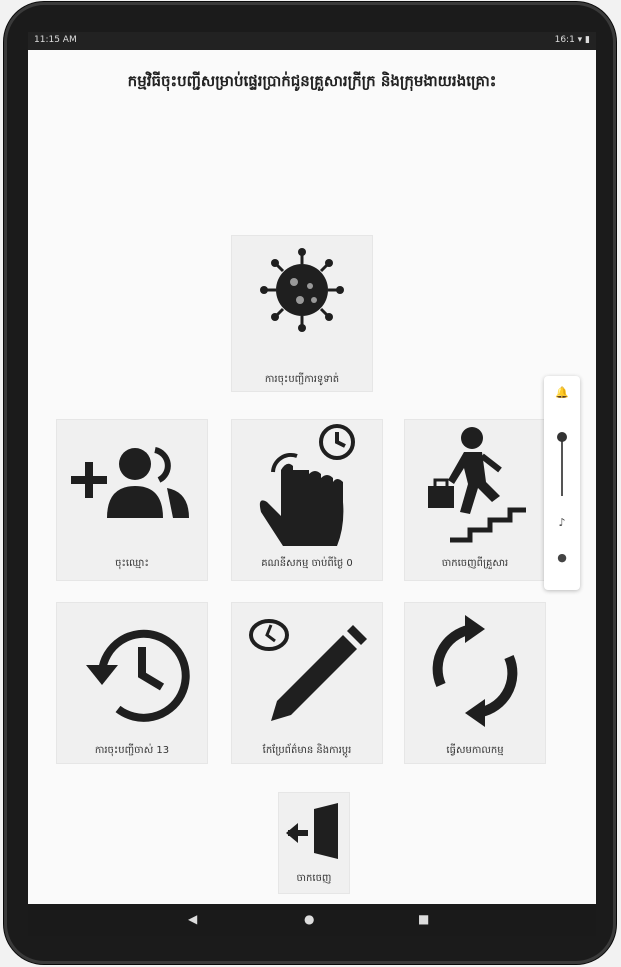 The width and height of the screenshot is (621, 967). What do you see at coordinates (302, 290) in the screenshot?
I see `virus-icon` at bounding box center [302, 290].